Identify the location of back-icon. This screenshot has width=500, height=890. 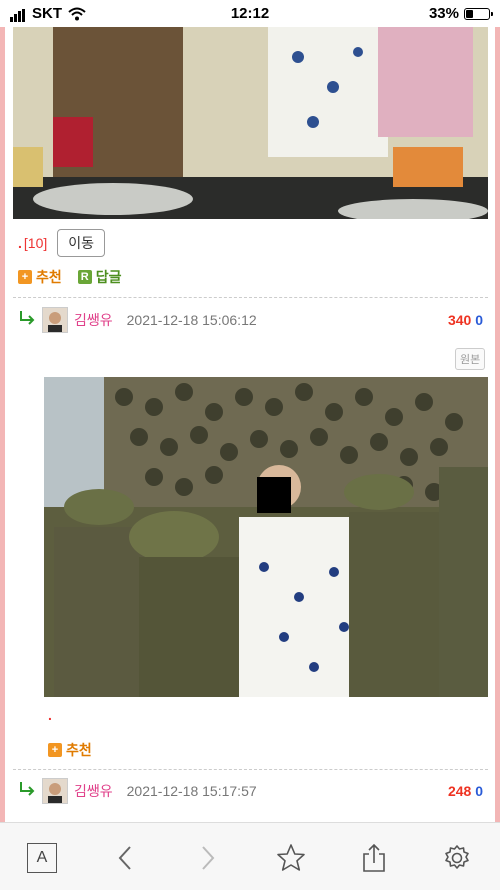
(125, 858).